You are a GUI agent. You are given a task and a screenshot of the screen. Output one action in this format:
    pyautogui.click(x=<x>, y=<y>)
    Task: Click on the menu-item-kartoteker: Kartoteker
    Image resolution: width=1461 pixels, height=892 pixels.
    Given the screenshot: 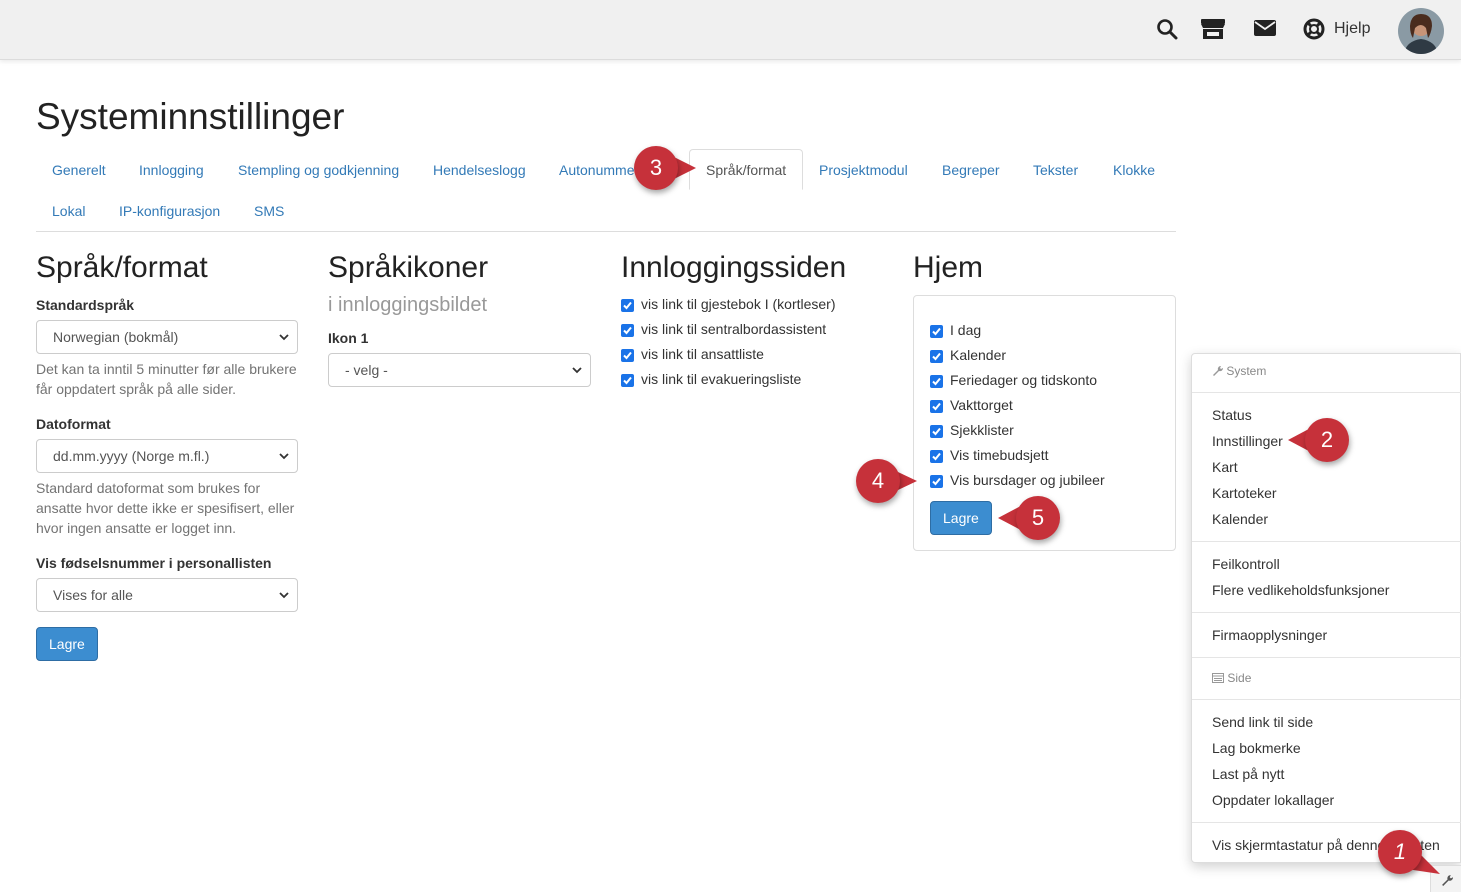 What is the action you would take?
    pyautogui.click(x=1244, y=493)
    